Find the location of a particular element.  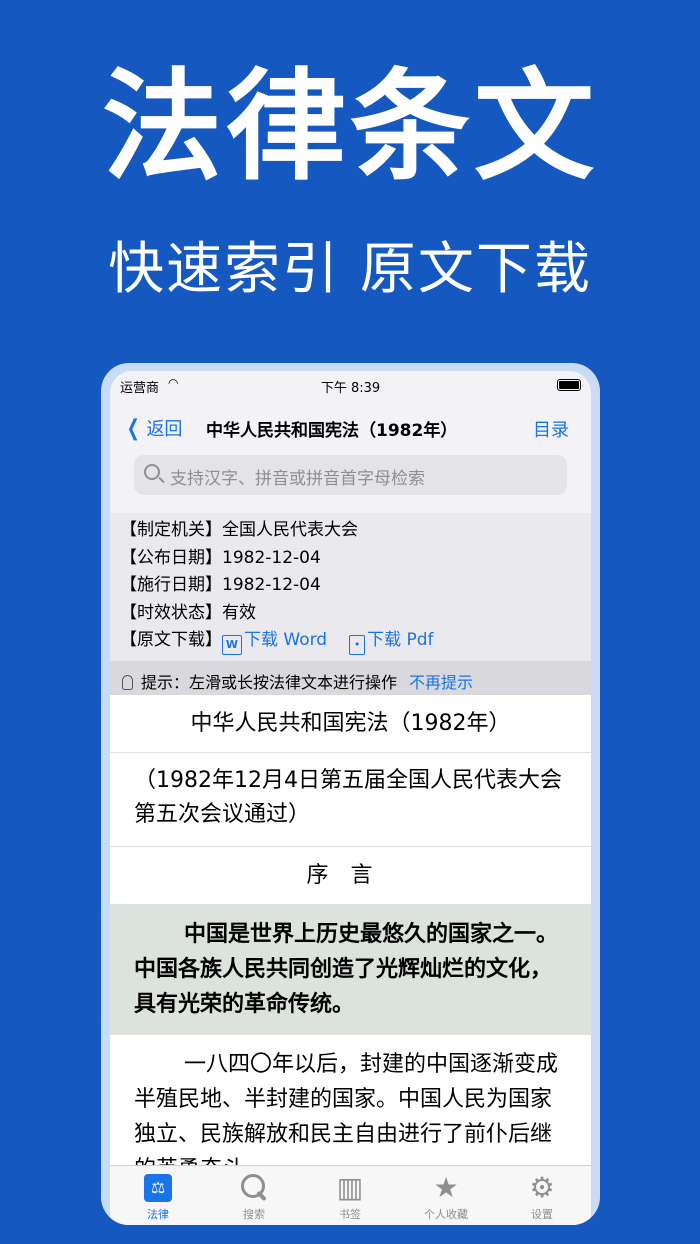

meta-download: 【原文下载】 W 下载 Word • 下载 Pdf is located at coordinates (355, 641).